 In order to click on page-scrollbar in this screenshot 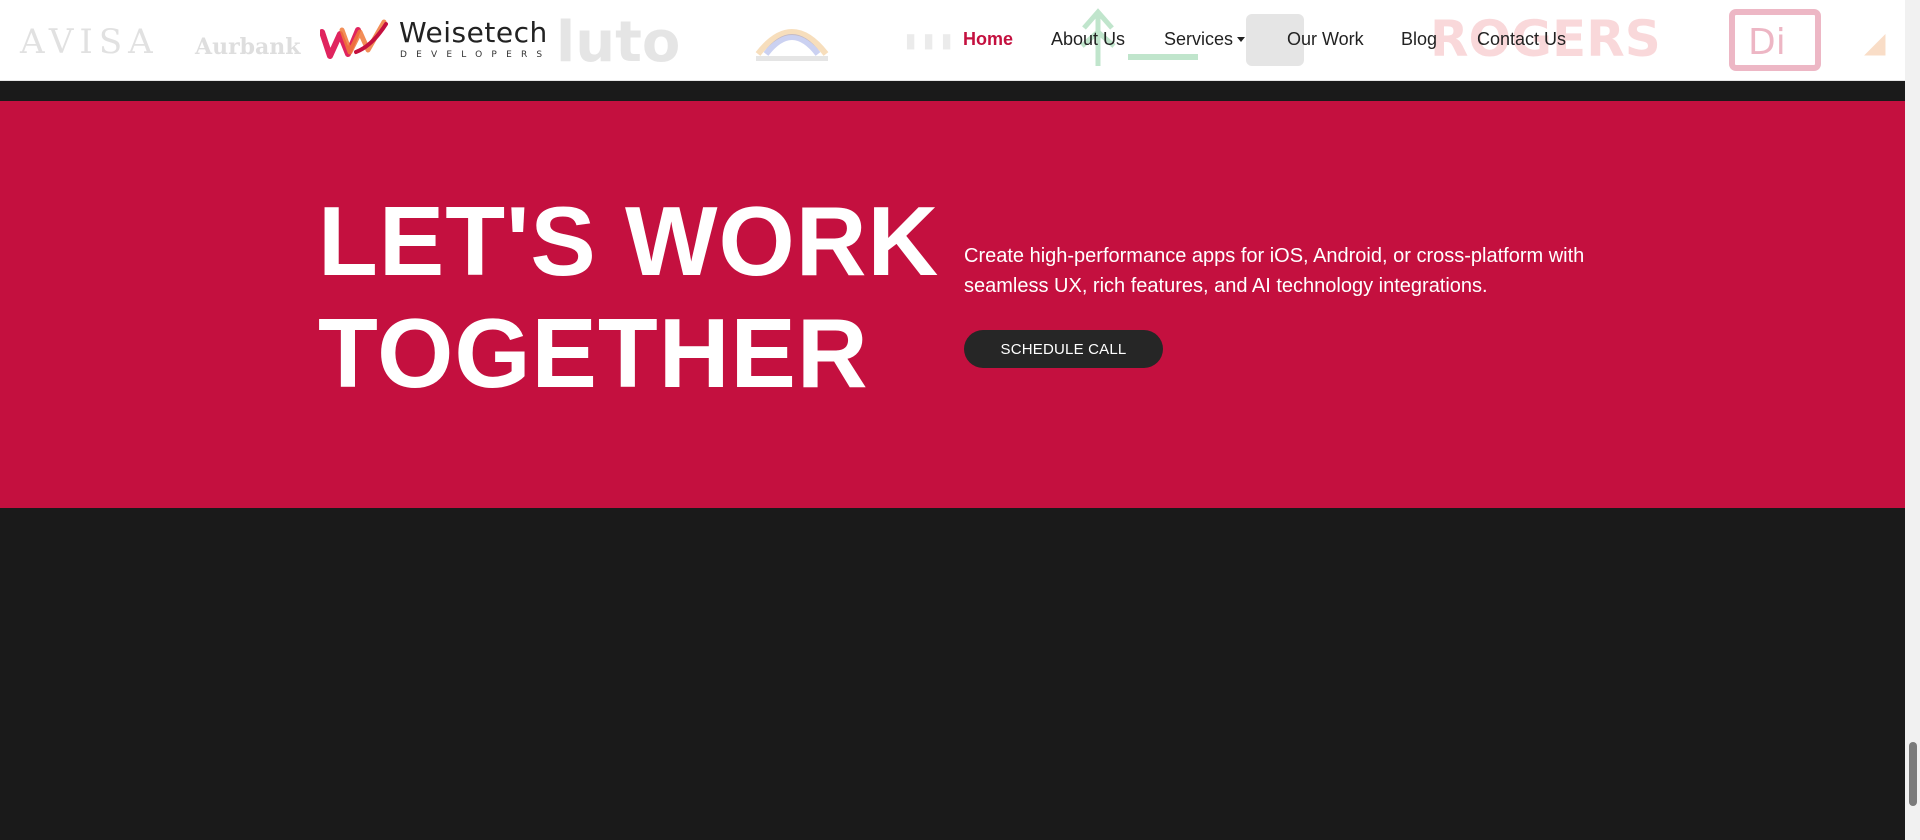, I will do `click(1912, 420)`.